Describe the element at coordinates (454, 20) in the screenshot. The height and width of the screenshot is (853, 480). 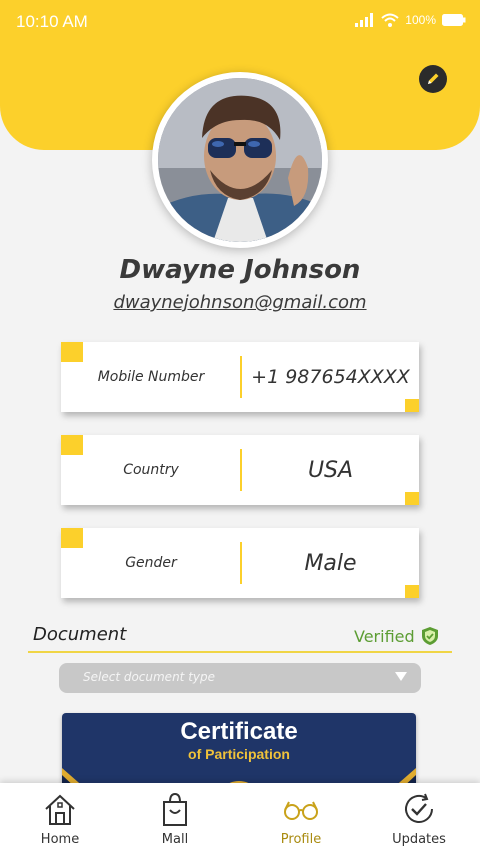
I see `battery-icon` at that location.